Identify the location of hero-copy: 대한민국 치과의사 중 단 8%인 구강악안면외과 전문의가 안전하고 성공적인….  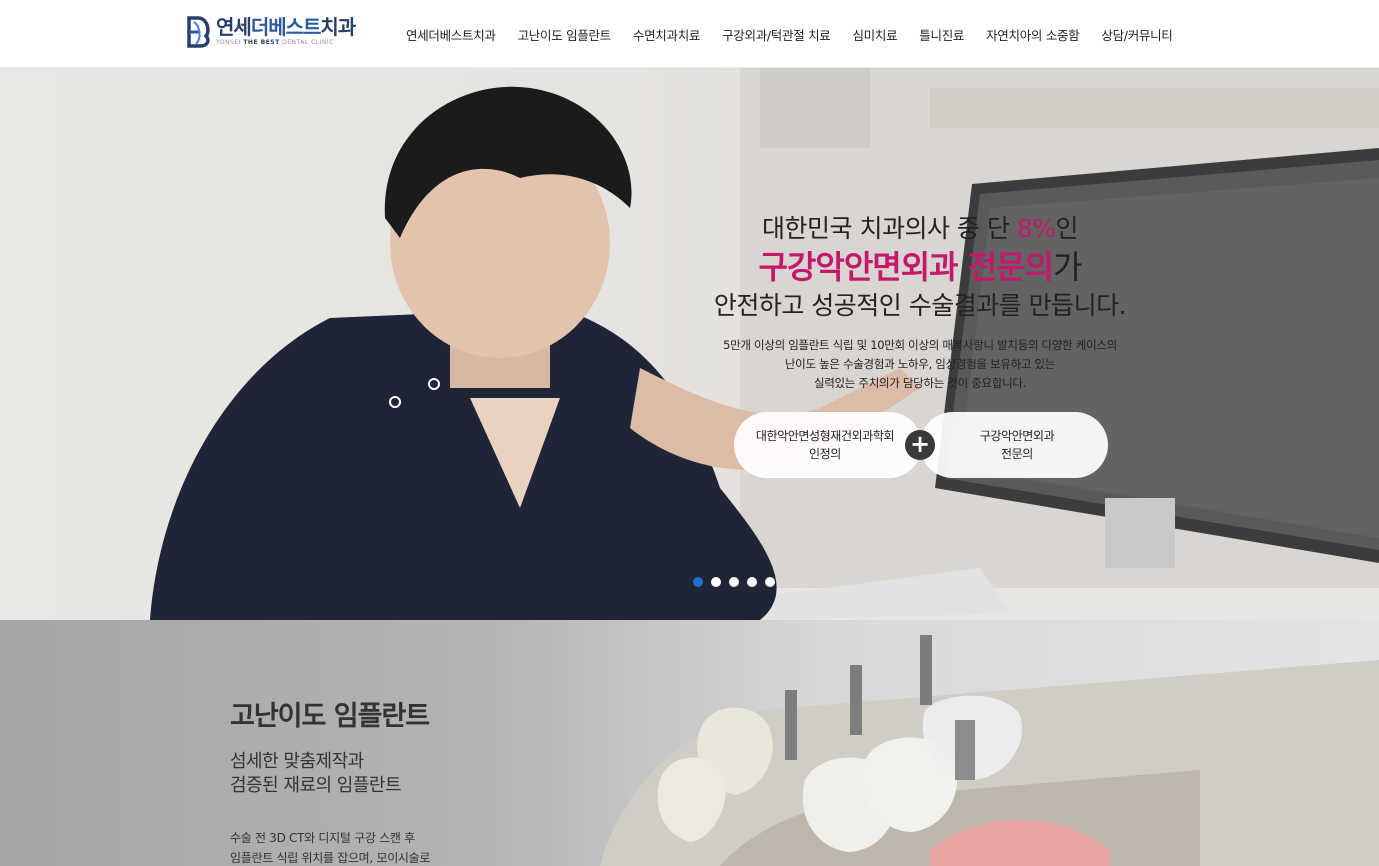
(920, 302).